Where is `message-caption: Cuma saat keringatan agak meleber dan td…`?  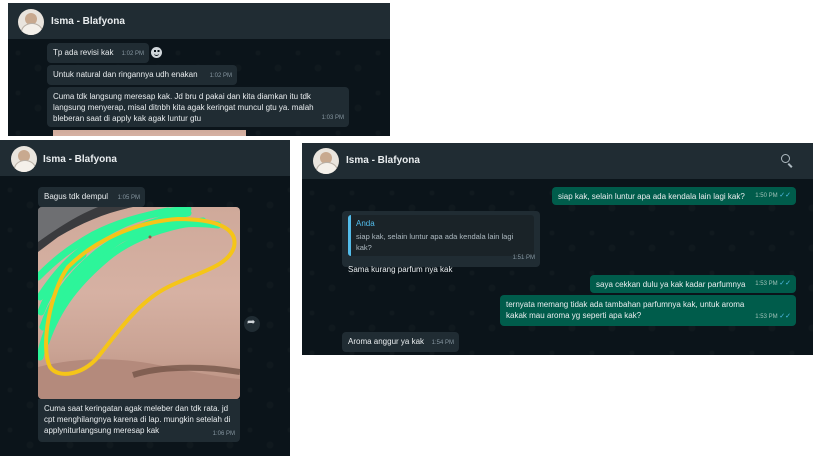 message-caption: Cuma saat keringatan agak meleber dan td… is located at coordinates (139, 420).